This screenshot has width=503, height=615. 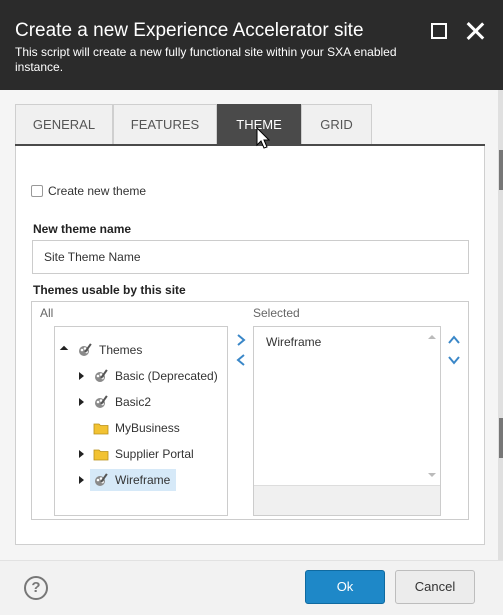 What do you see at coordinates (250, 257) in the screenshot?
I see `new-theme-name-input` at bounding box center [250, 257].